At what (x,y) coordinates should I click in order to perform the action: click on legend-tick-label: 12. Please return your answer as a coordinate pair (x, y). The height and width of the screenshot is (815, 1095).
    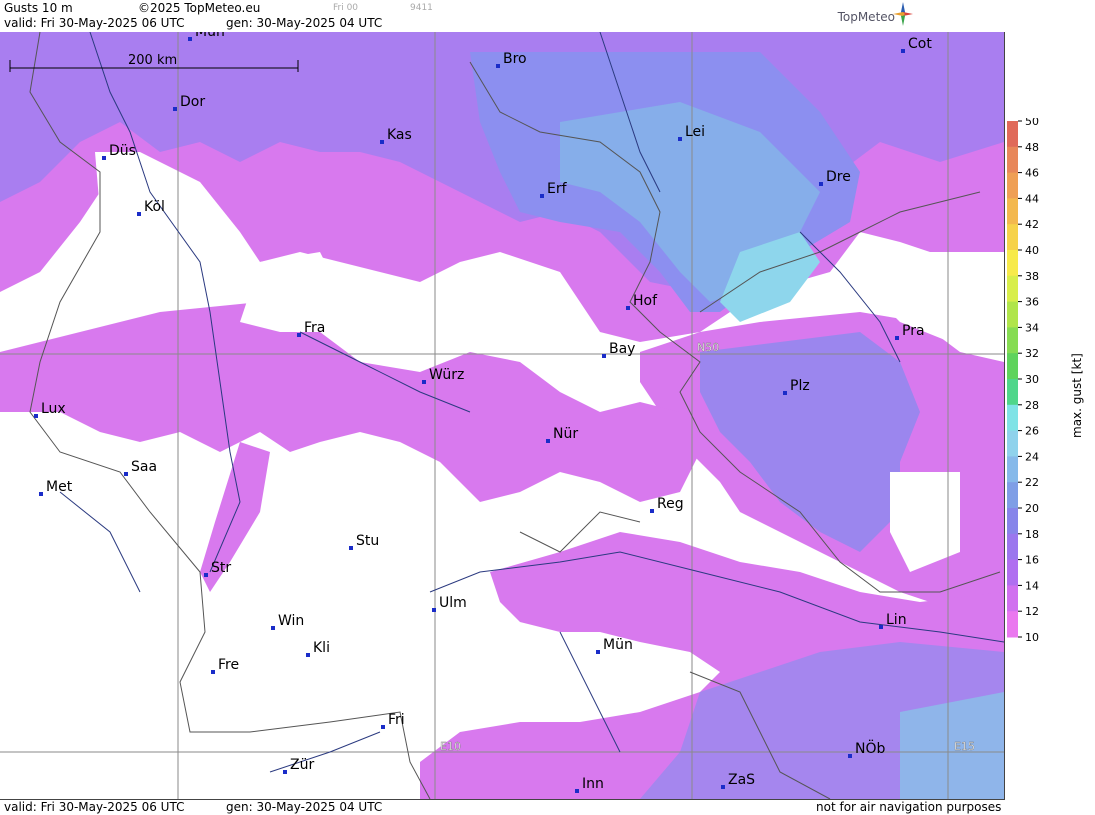
    Looking at the image, I should click on (1032, 611).